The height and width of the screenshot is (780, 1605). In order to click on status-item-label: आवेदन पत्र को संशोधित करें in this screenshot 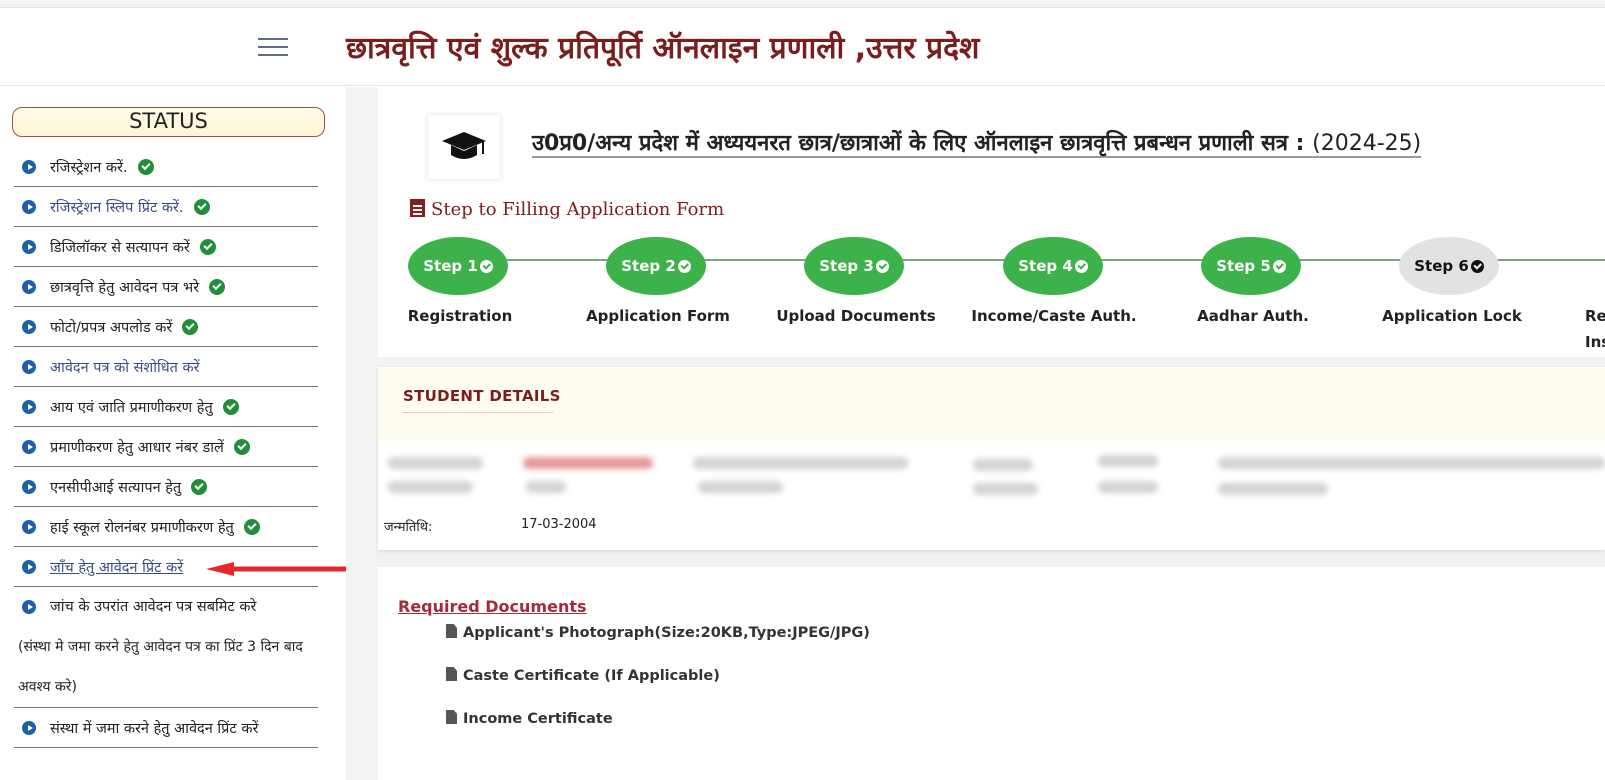, I will do `click(125, 367)`.